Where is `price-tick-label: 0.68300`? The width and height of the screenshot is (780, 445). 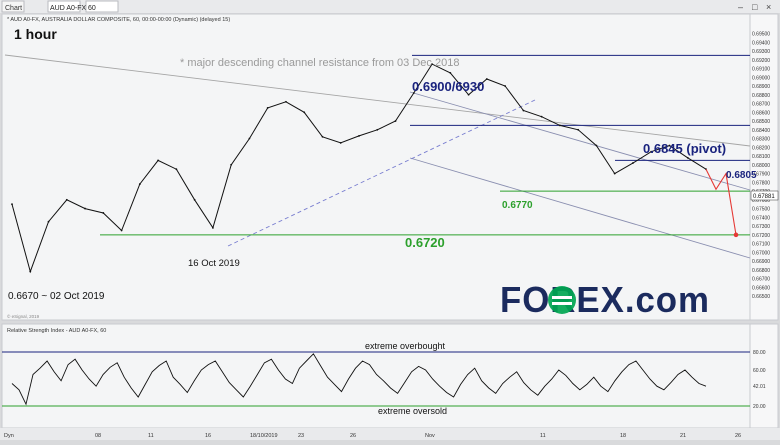
price-tick-label: 0.68300 is located at coordinates (761, 140).